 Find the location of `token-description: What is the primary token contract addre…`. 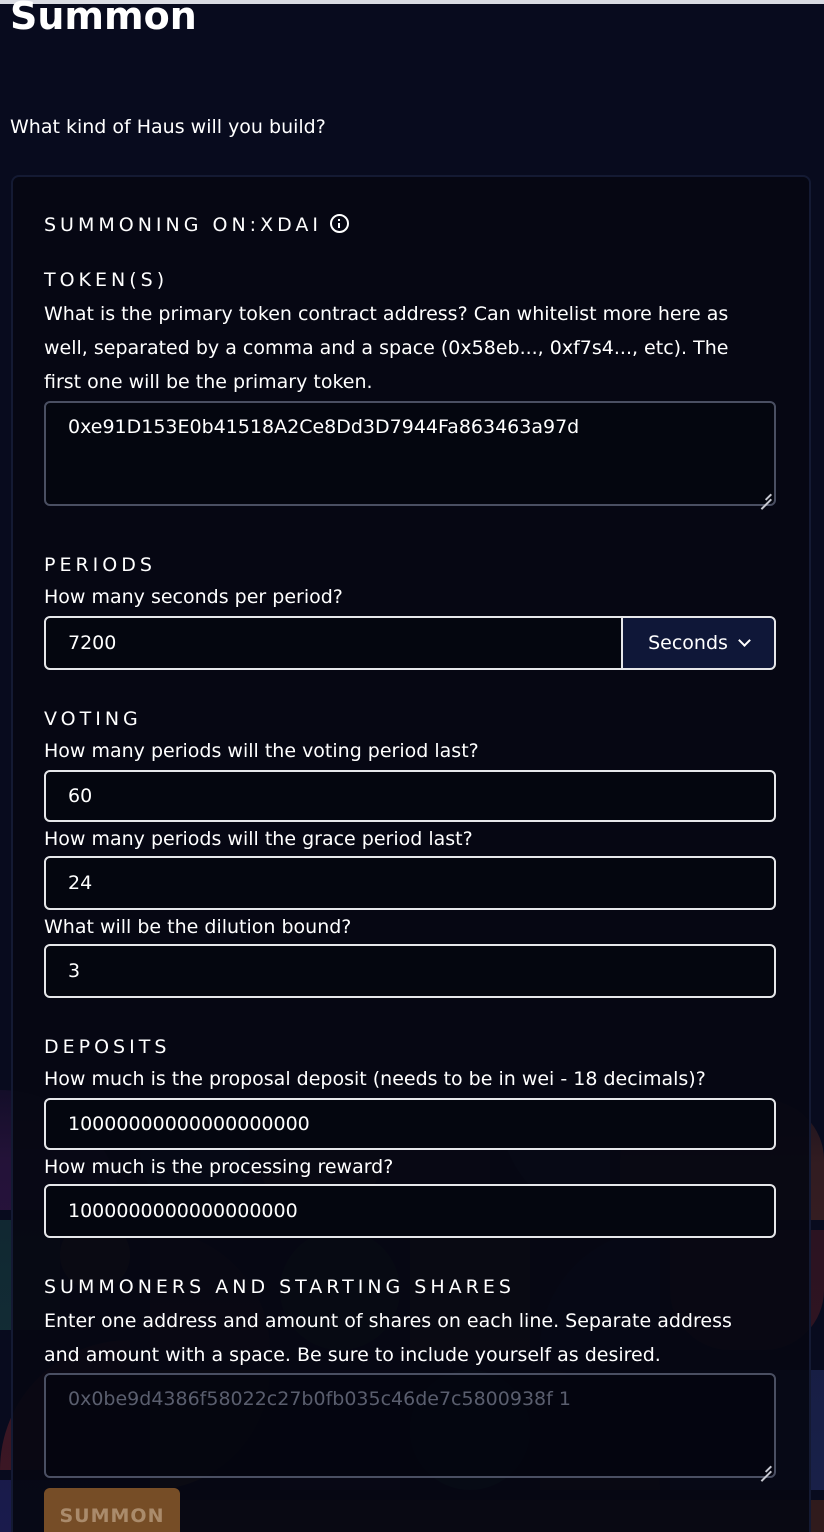

token-description: What is the primary token contract addre… is located at coordinates (386, 348).